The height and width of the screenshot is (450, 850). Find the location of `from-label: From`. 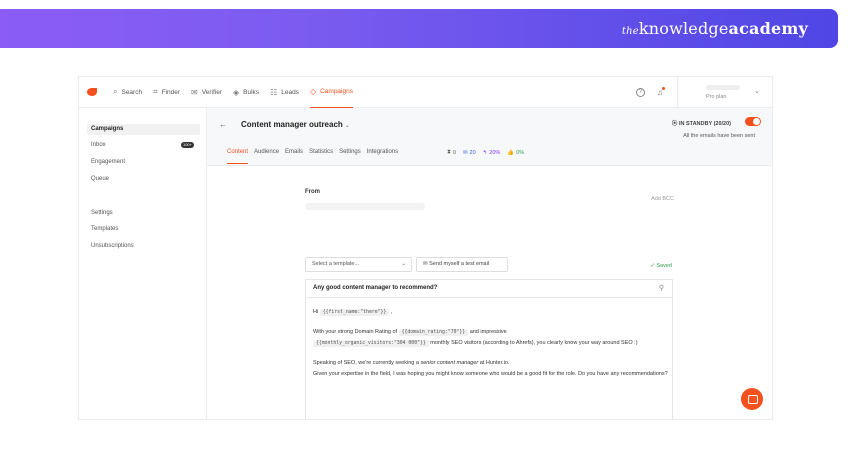

from-label: From is located at coordinates (312, 192).